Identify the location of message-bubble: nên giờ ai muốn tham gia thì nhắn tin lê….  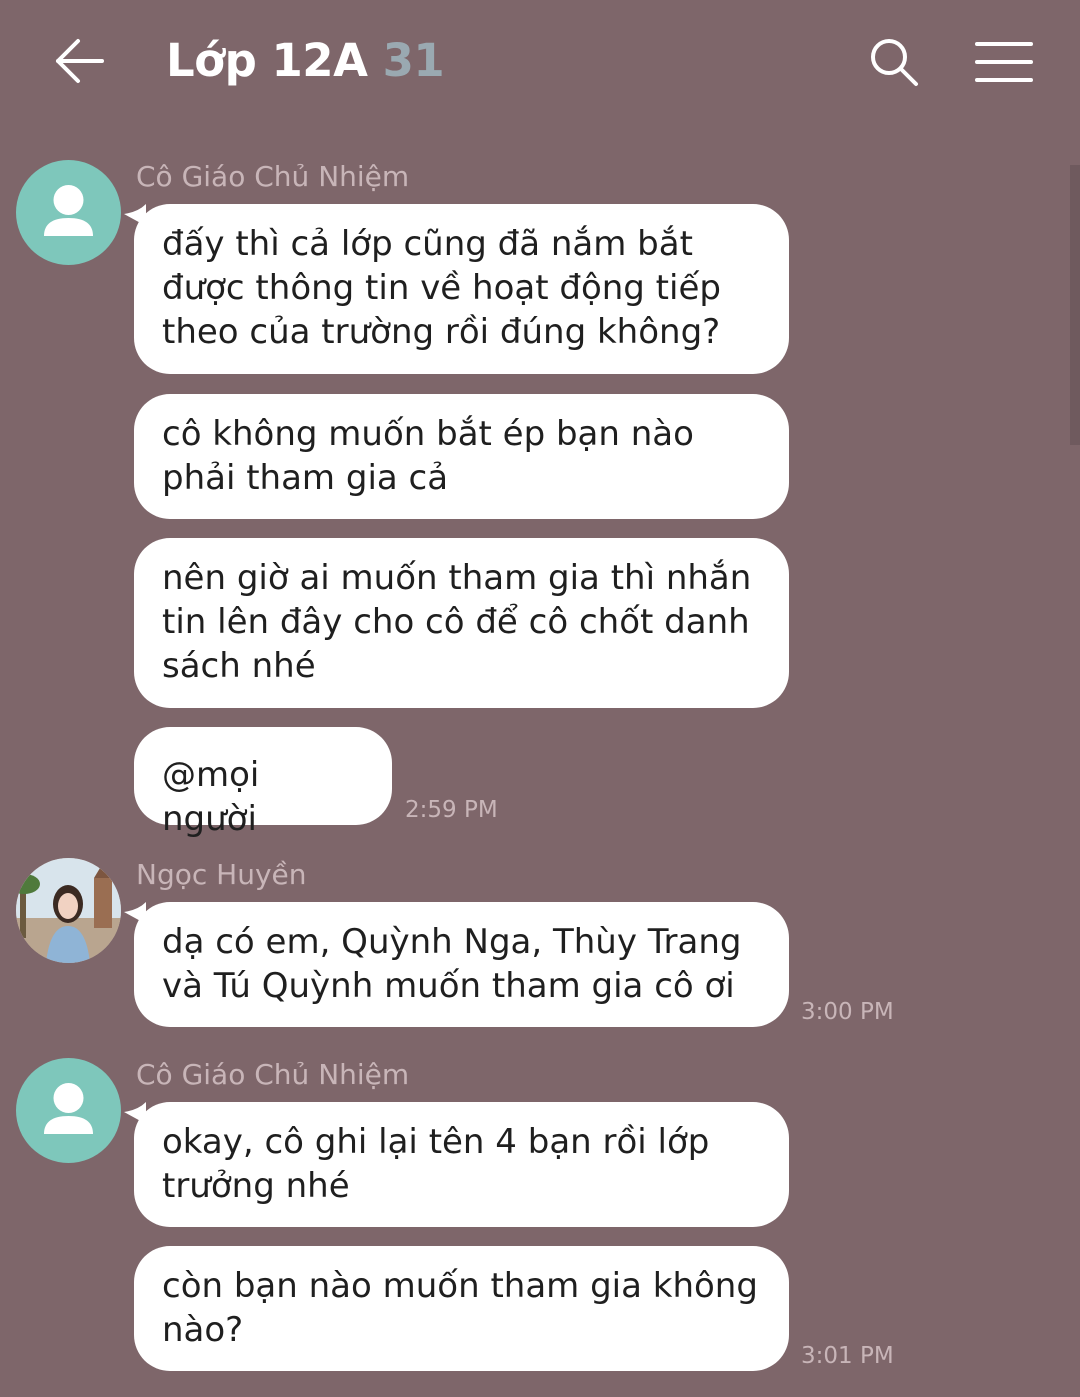
(461, 623).